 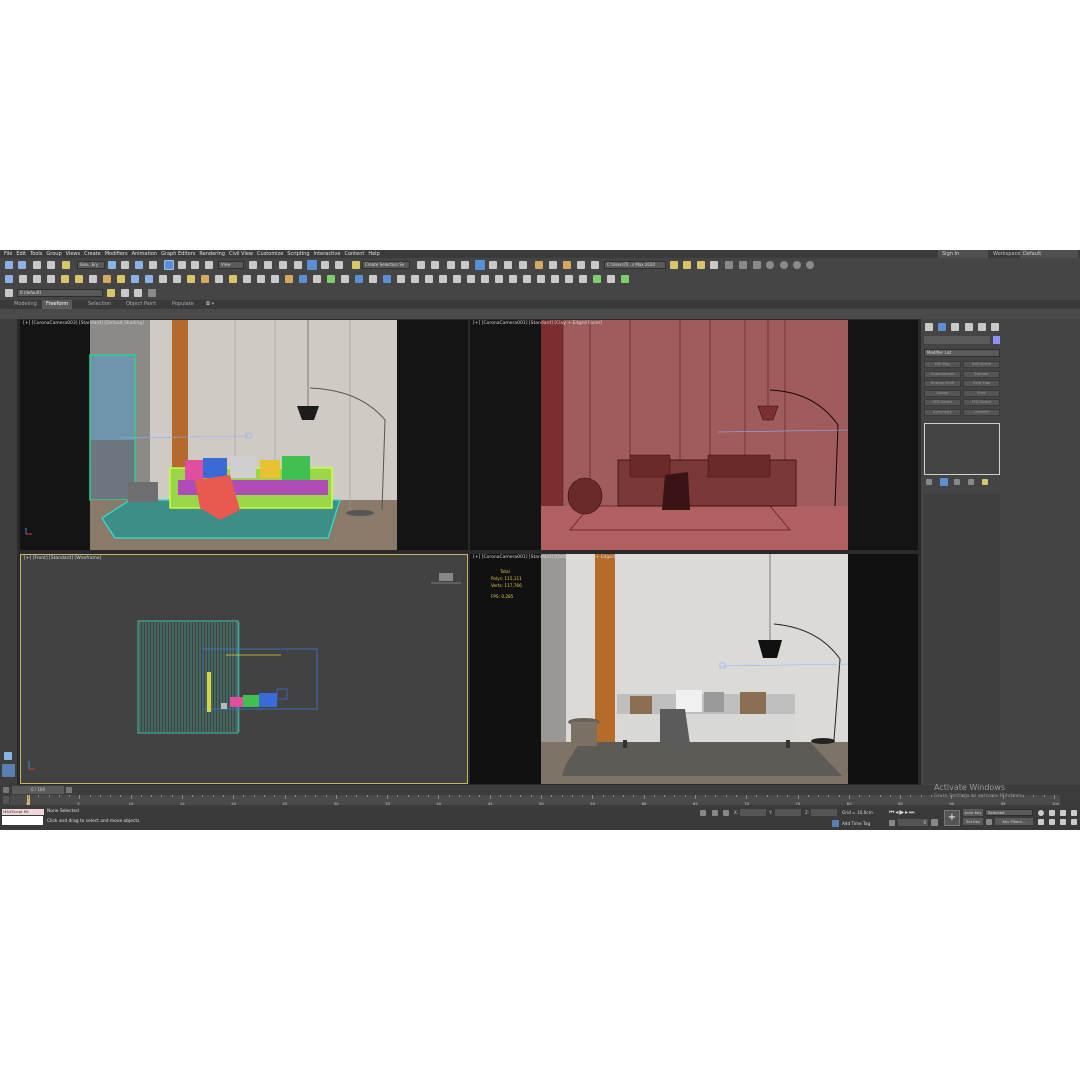 What do you see at coordinates (219, 279) in the screenshot?
I see `corona-tool-16-icon` at bounding box center [219, 279].